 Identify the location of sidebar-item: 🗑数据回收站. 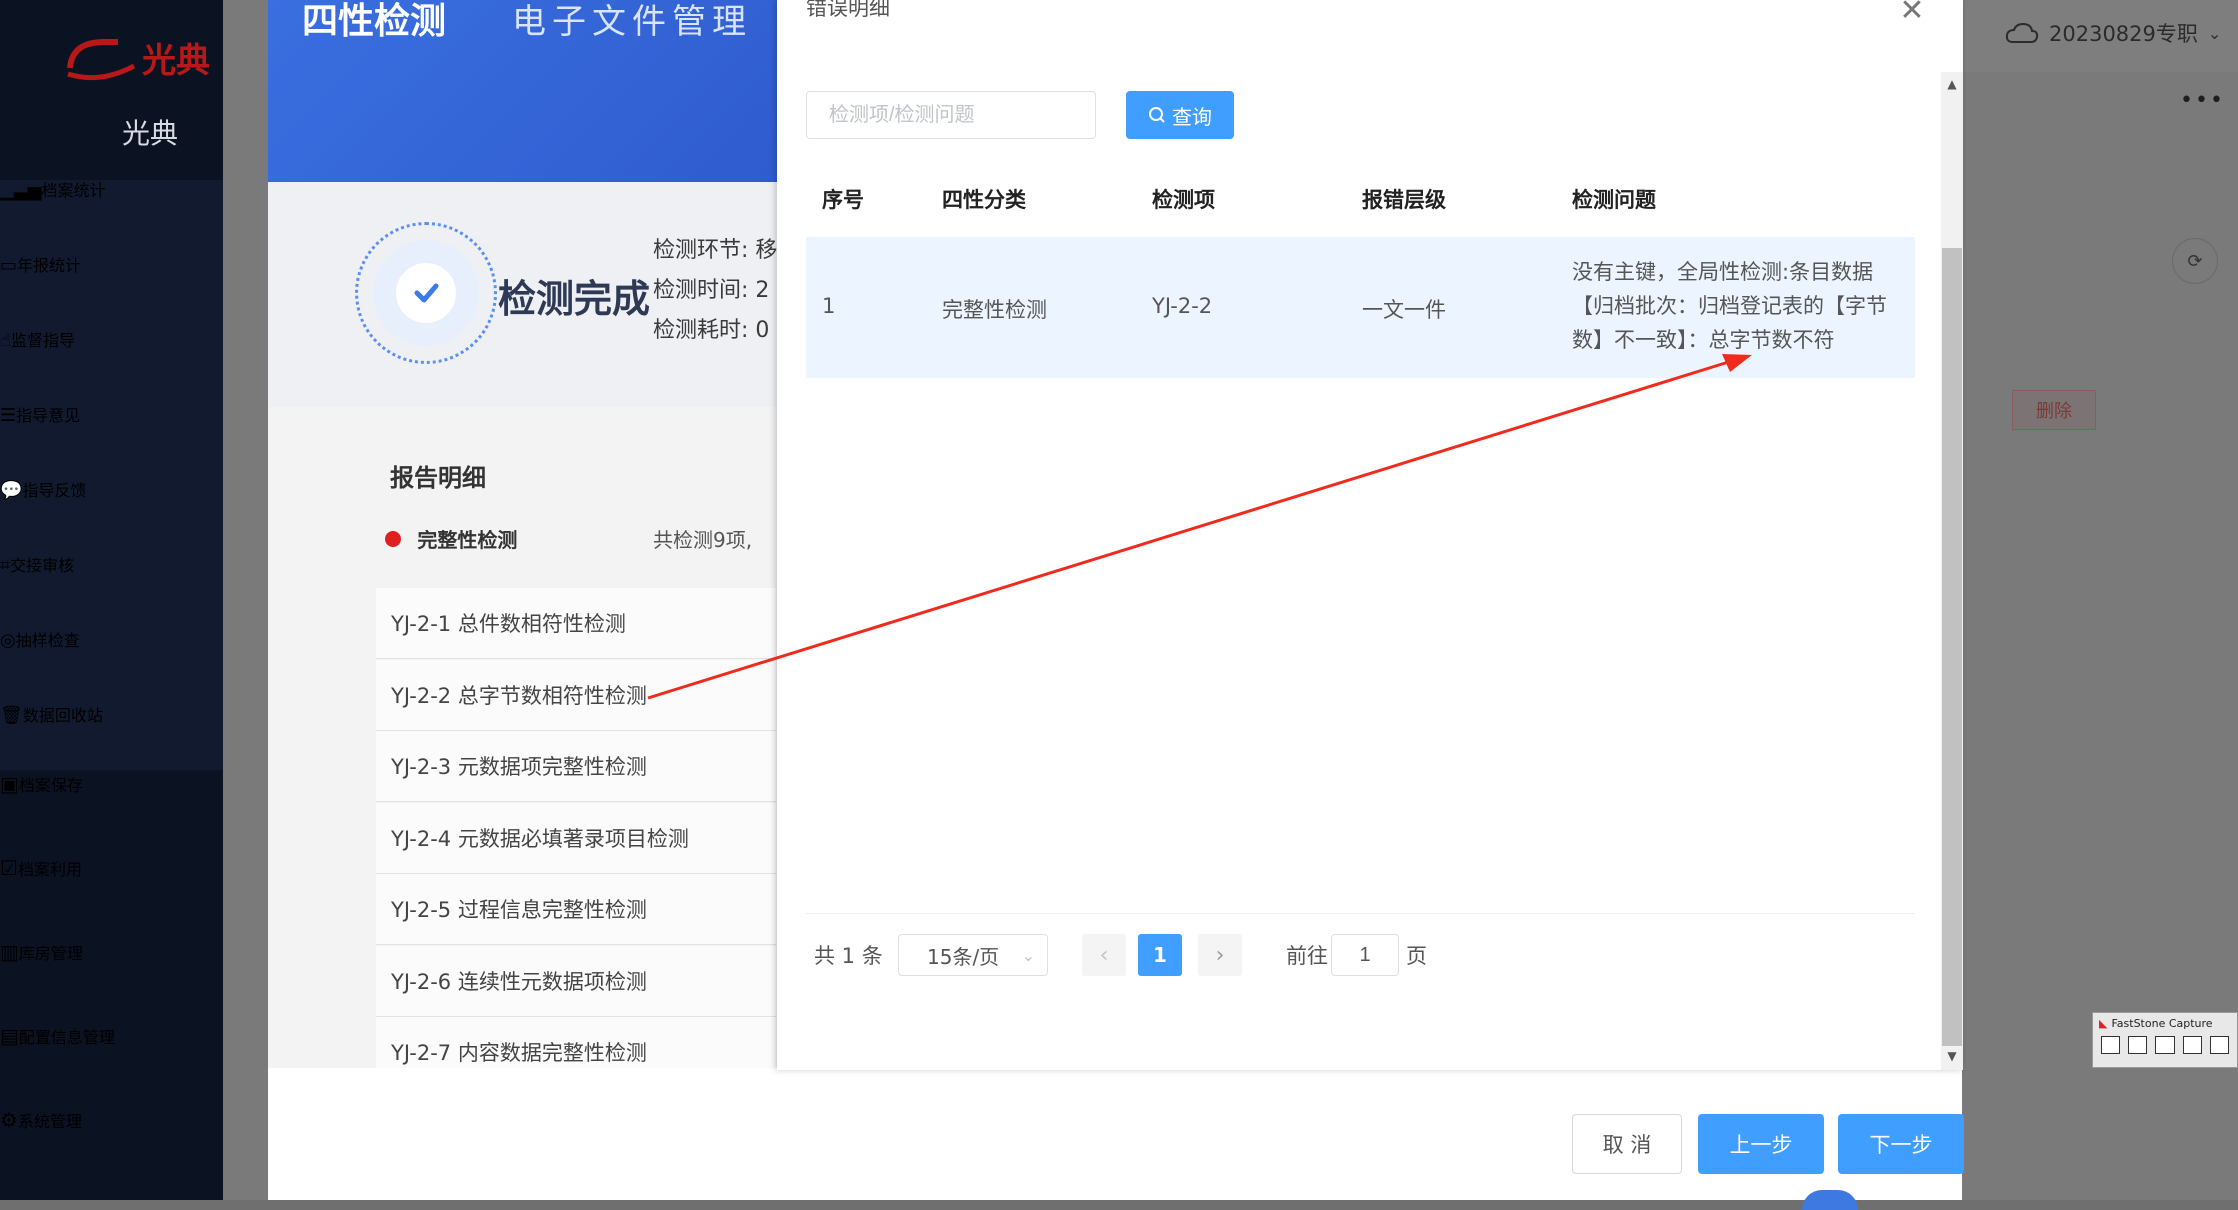
(51, 714).